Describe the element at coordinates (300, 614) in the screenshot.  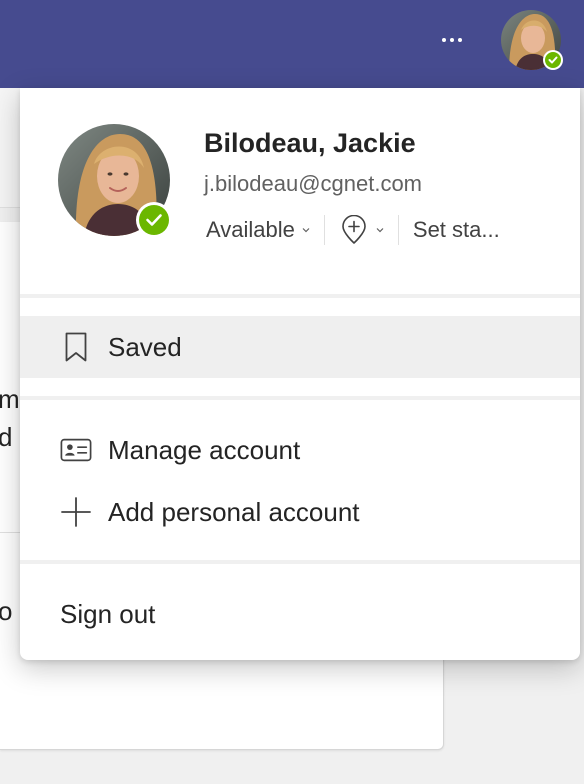
I see `sign-out-button: Sign out` at that location.